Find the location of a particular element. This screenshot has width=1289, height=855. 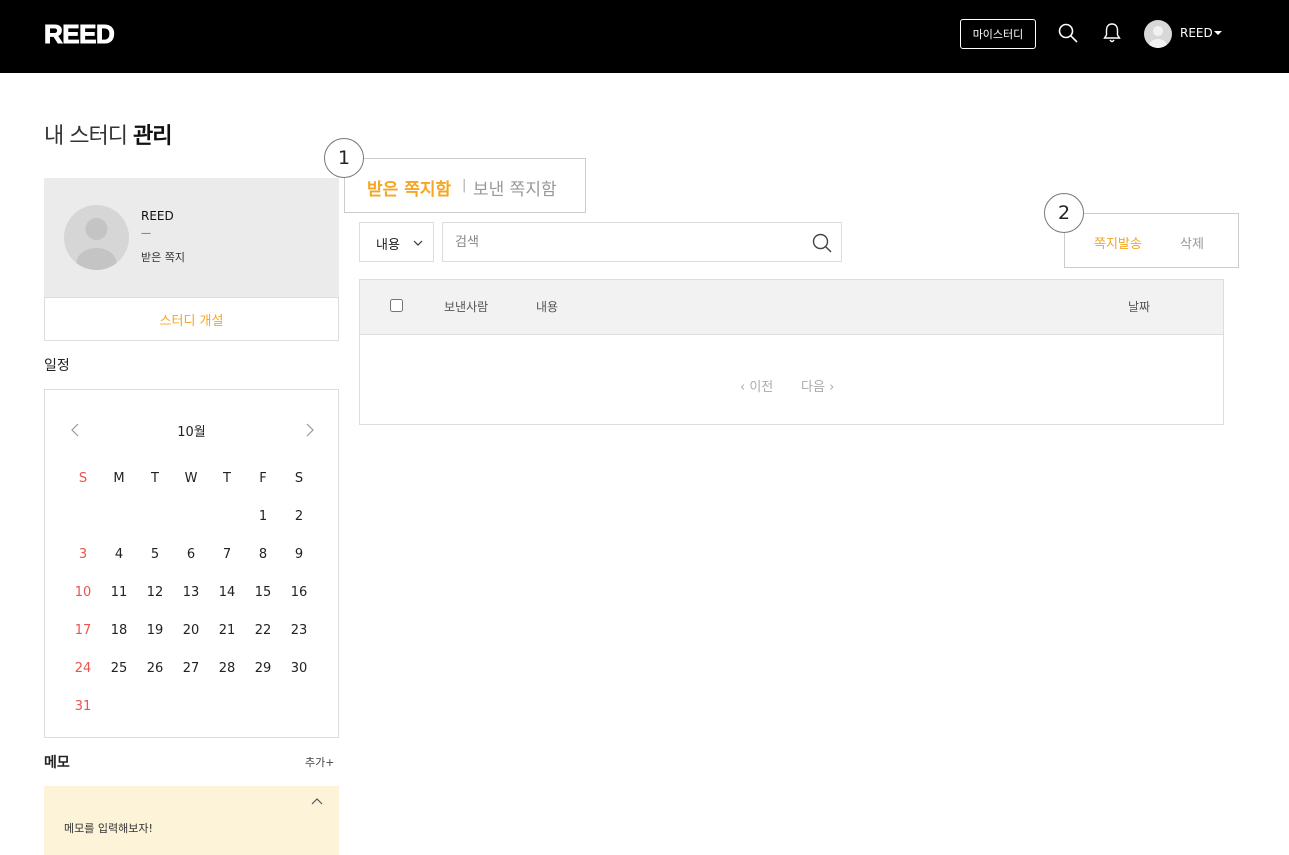

pagination-prev: ‹ 이전 is located at coordinates (756, 385).